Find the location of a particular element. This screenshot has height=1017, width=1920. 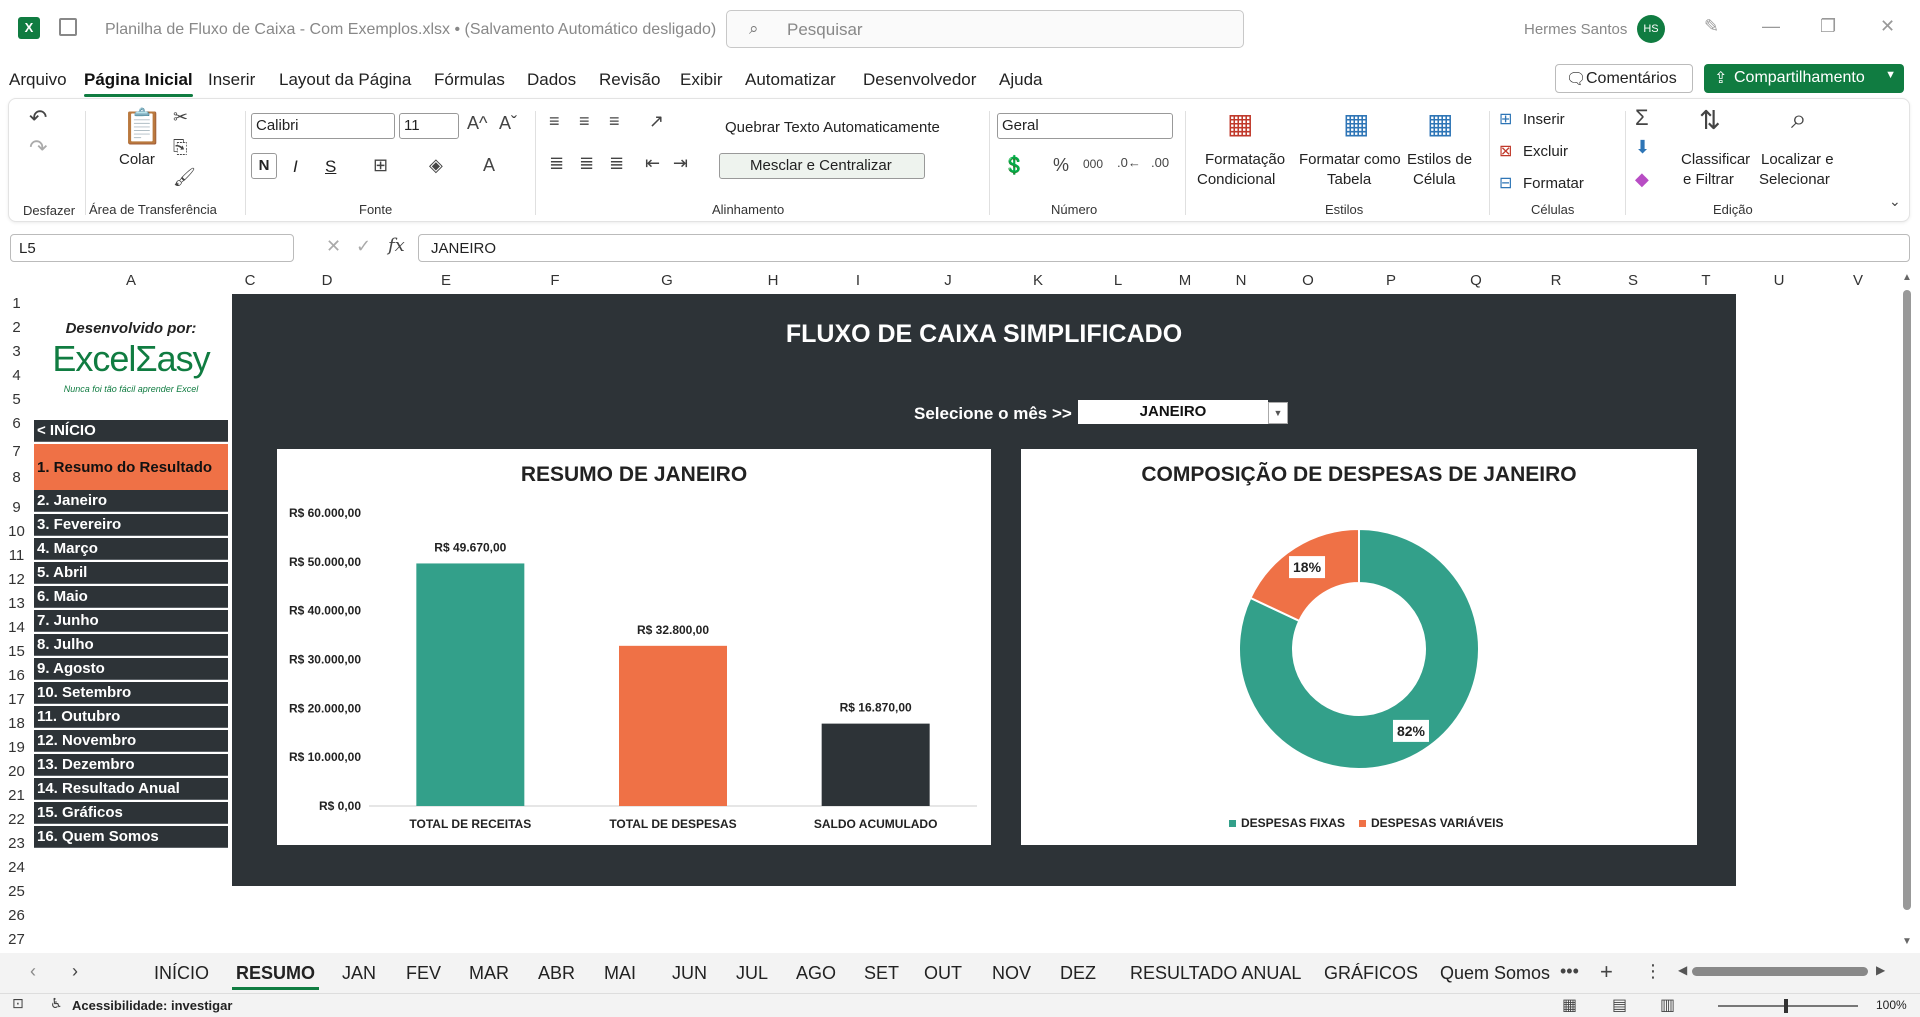

column-header: S is located at coordinates (1633, 281).